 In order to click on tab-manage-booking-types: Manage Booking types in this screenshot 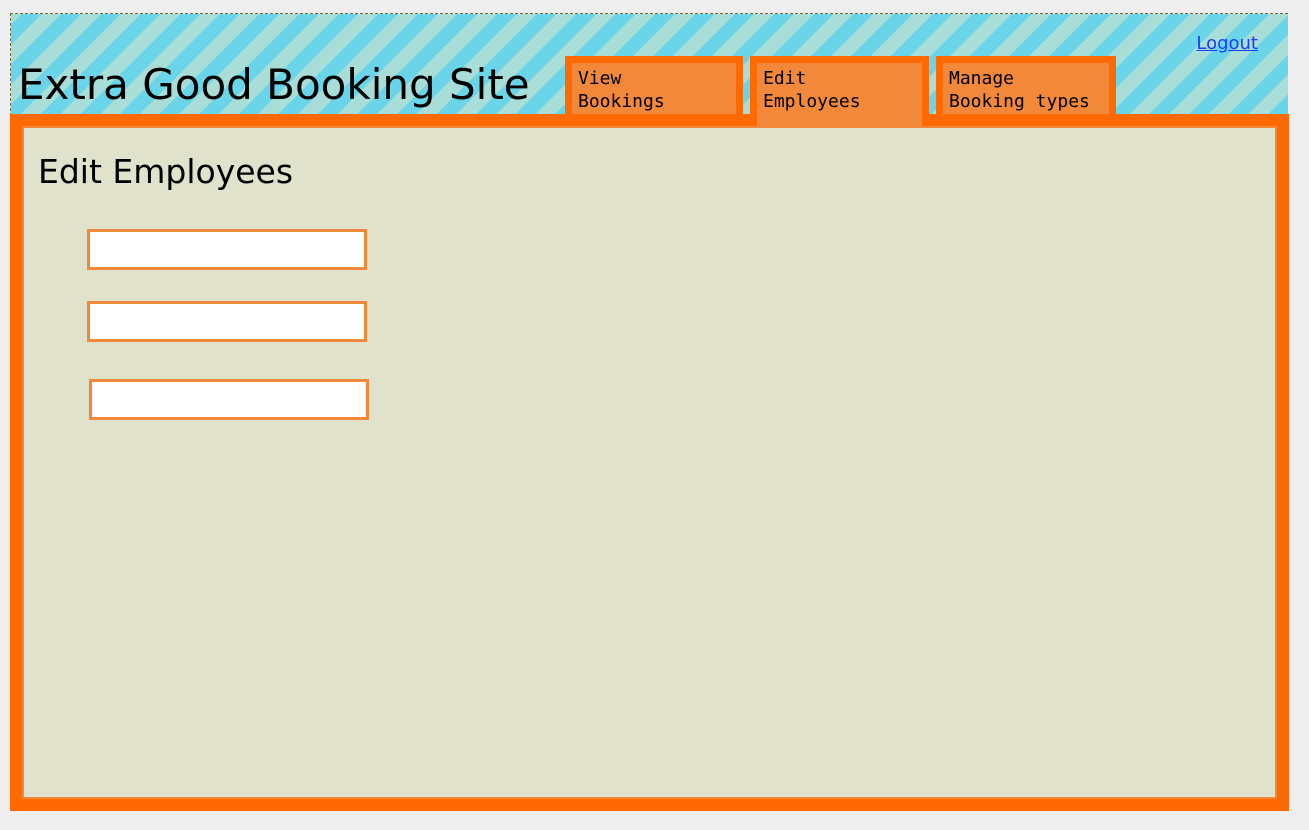, I will do `click(1026, 86)`.